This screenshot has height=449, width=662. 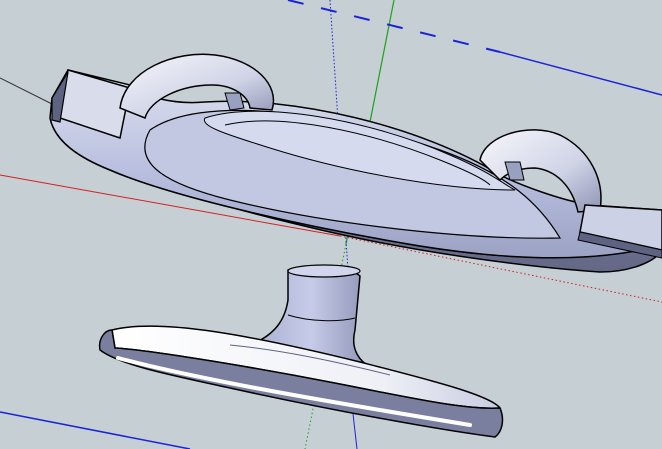 I want to click on blue-solid-line-top, so click(x=580, y=73).